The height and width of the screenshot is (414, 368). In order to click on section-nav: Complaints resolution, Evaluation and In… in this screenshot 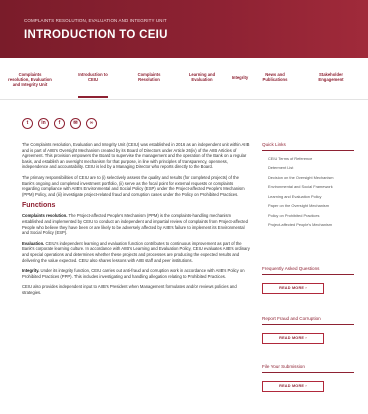, I will do `click(184, 79)`.